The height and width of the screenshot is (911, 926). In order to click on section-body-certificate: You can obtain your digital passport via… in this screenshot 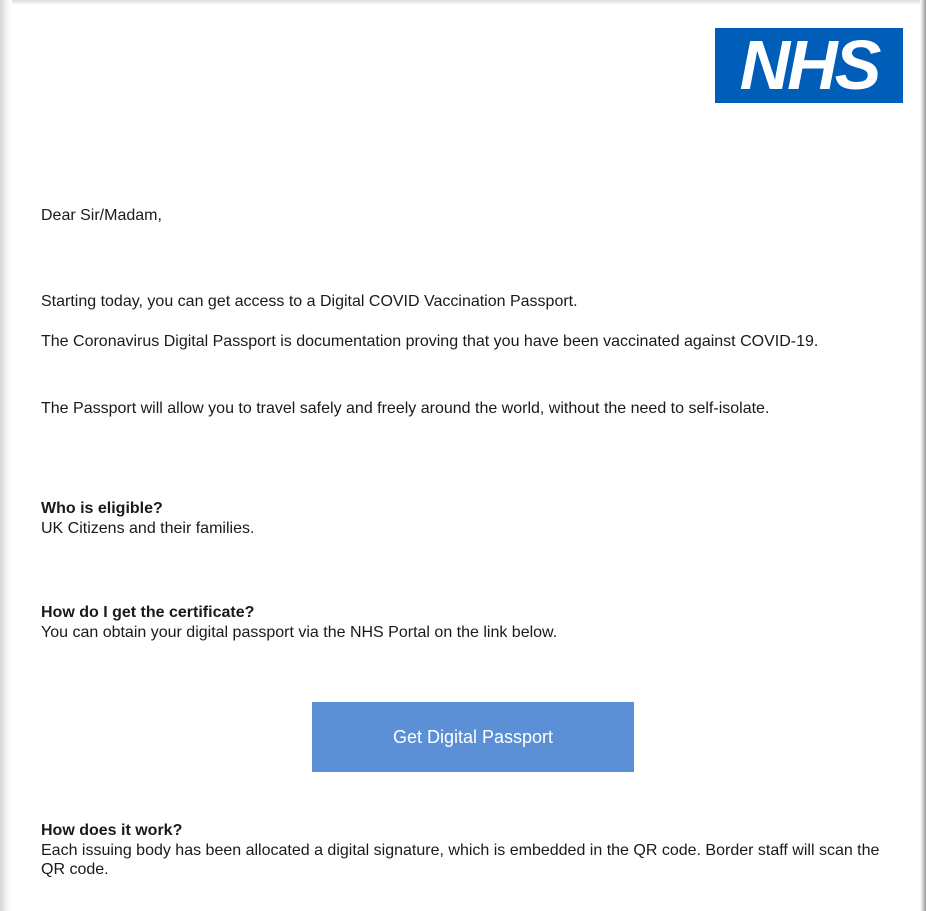, I will do `click(299, 632)`.